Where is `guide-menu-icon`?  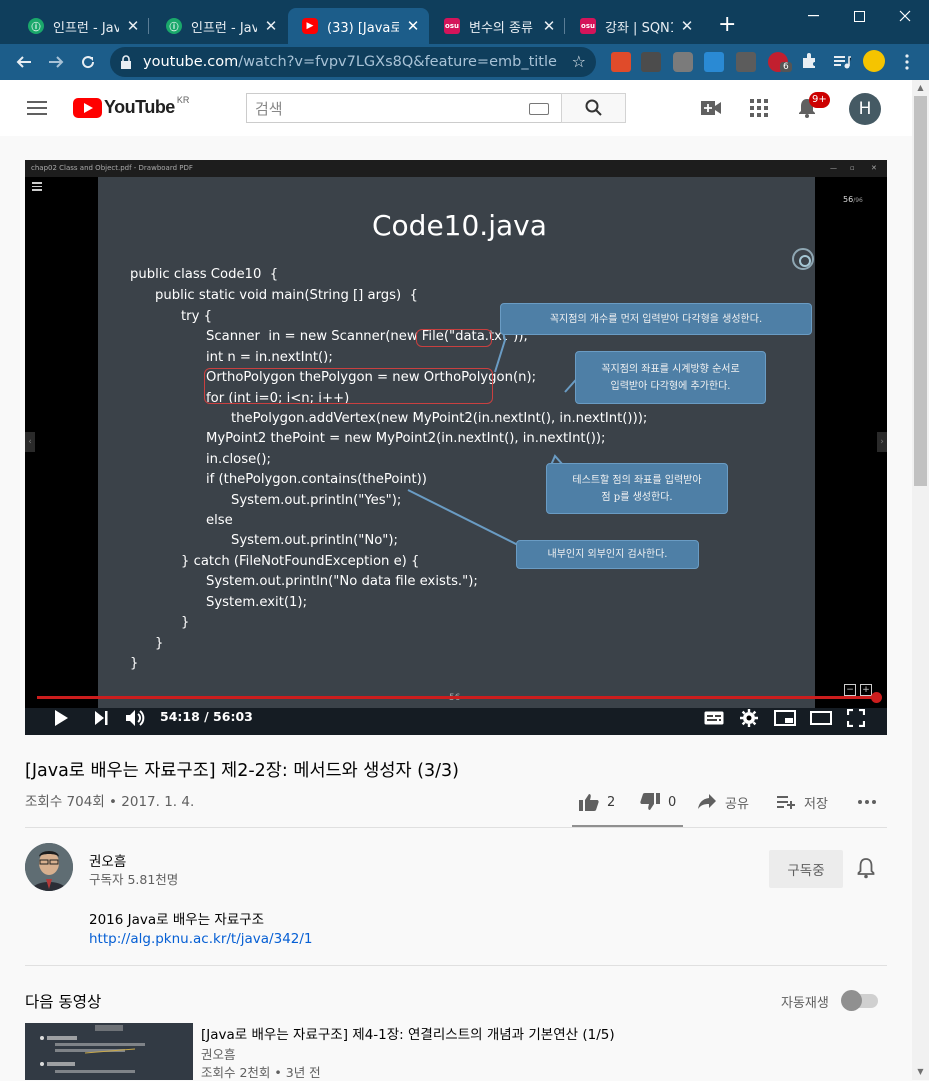 guide-menu-icon is located at coordinates (37, 108).